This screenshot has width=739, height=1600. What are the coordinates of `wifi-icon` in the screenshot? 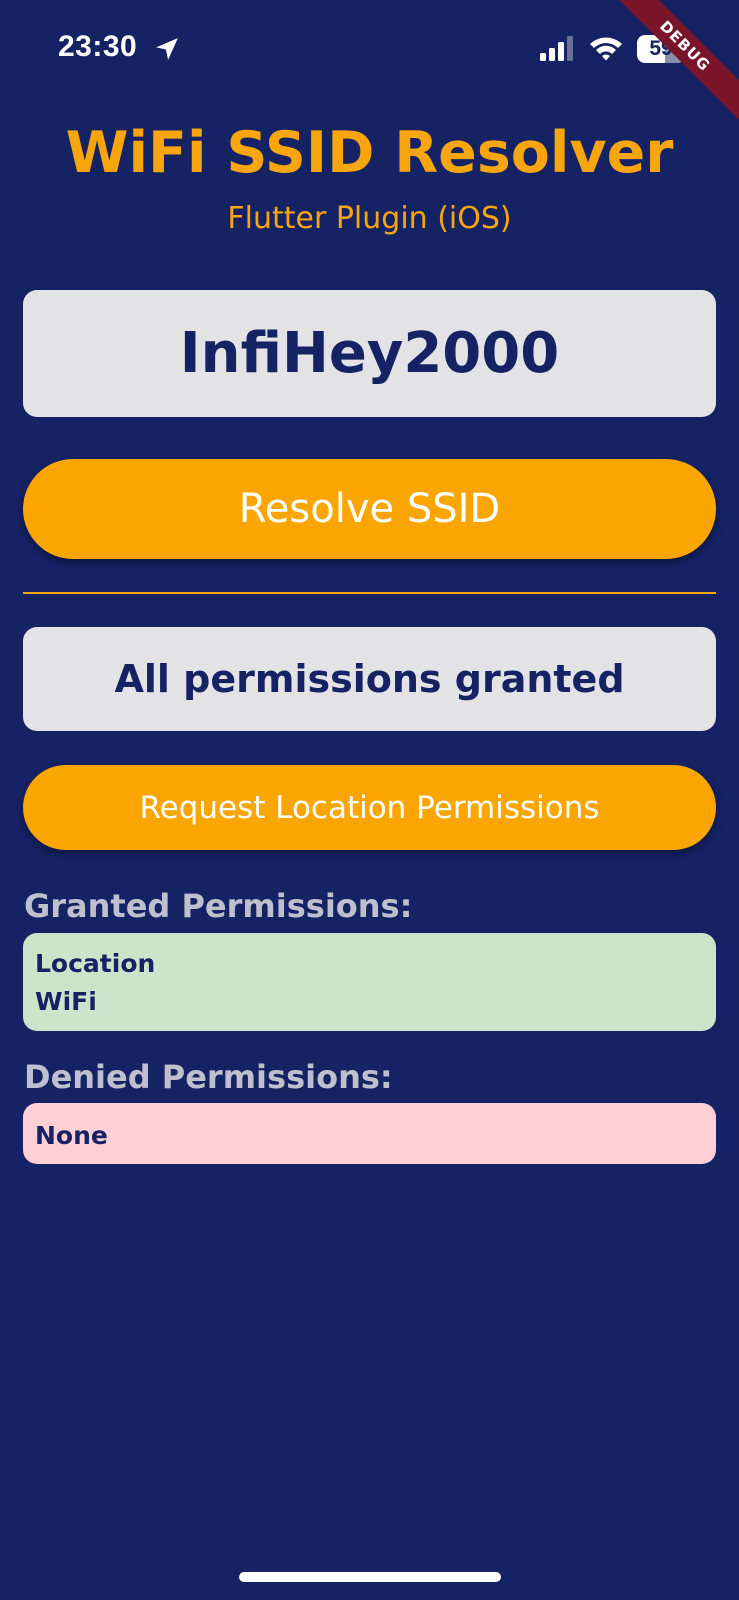 It's located at (606, 49).